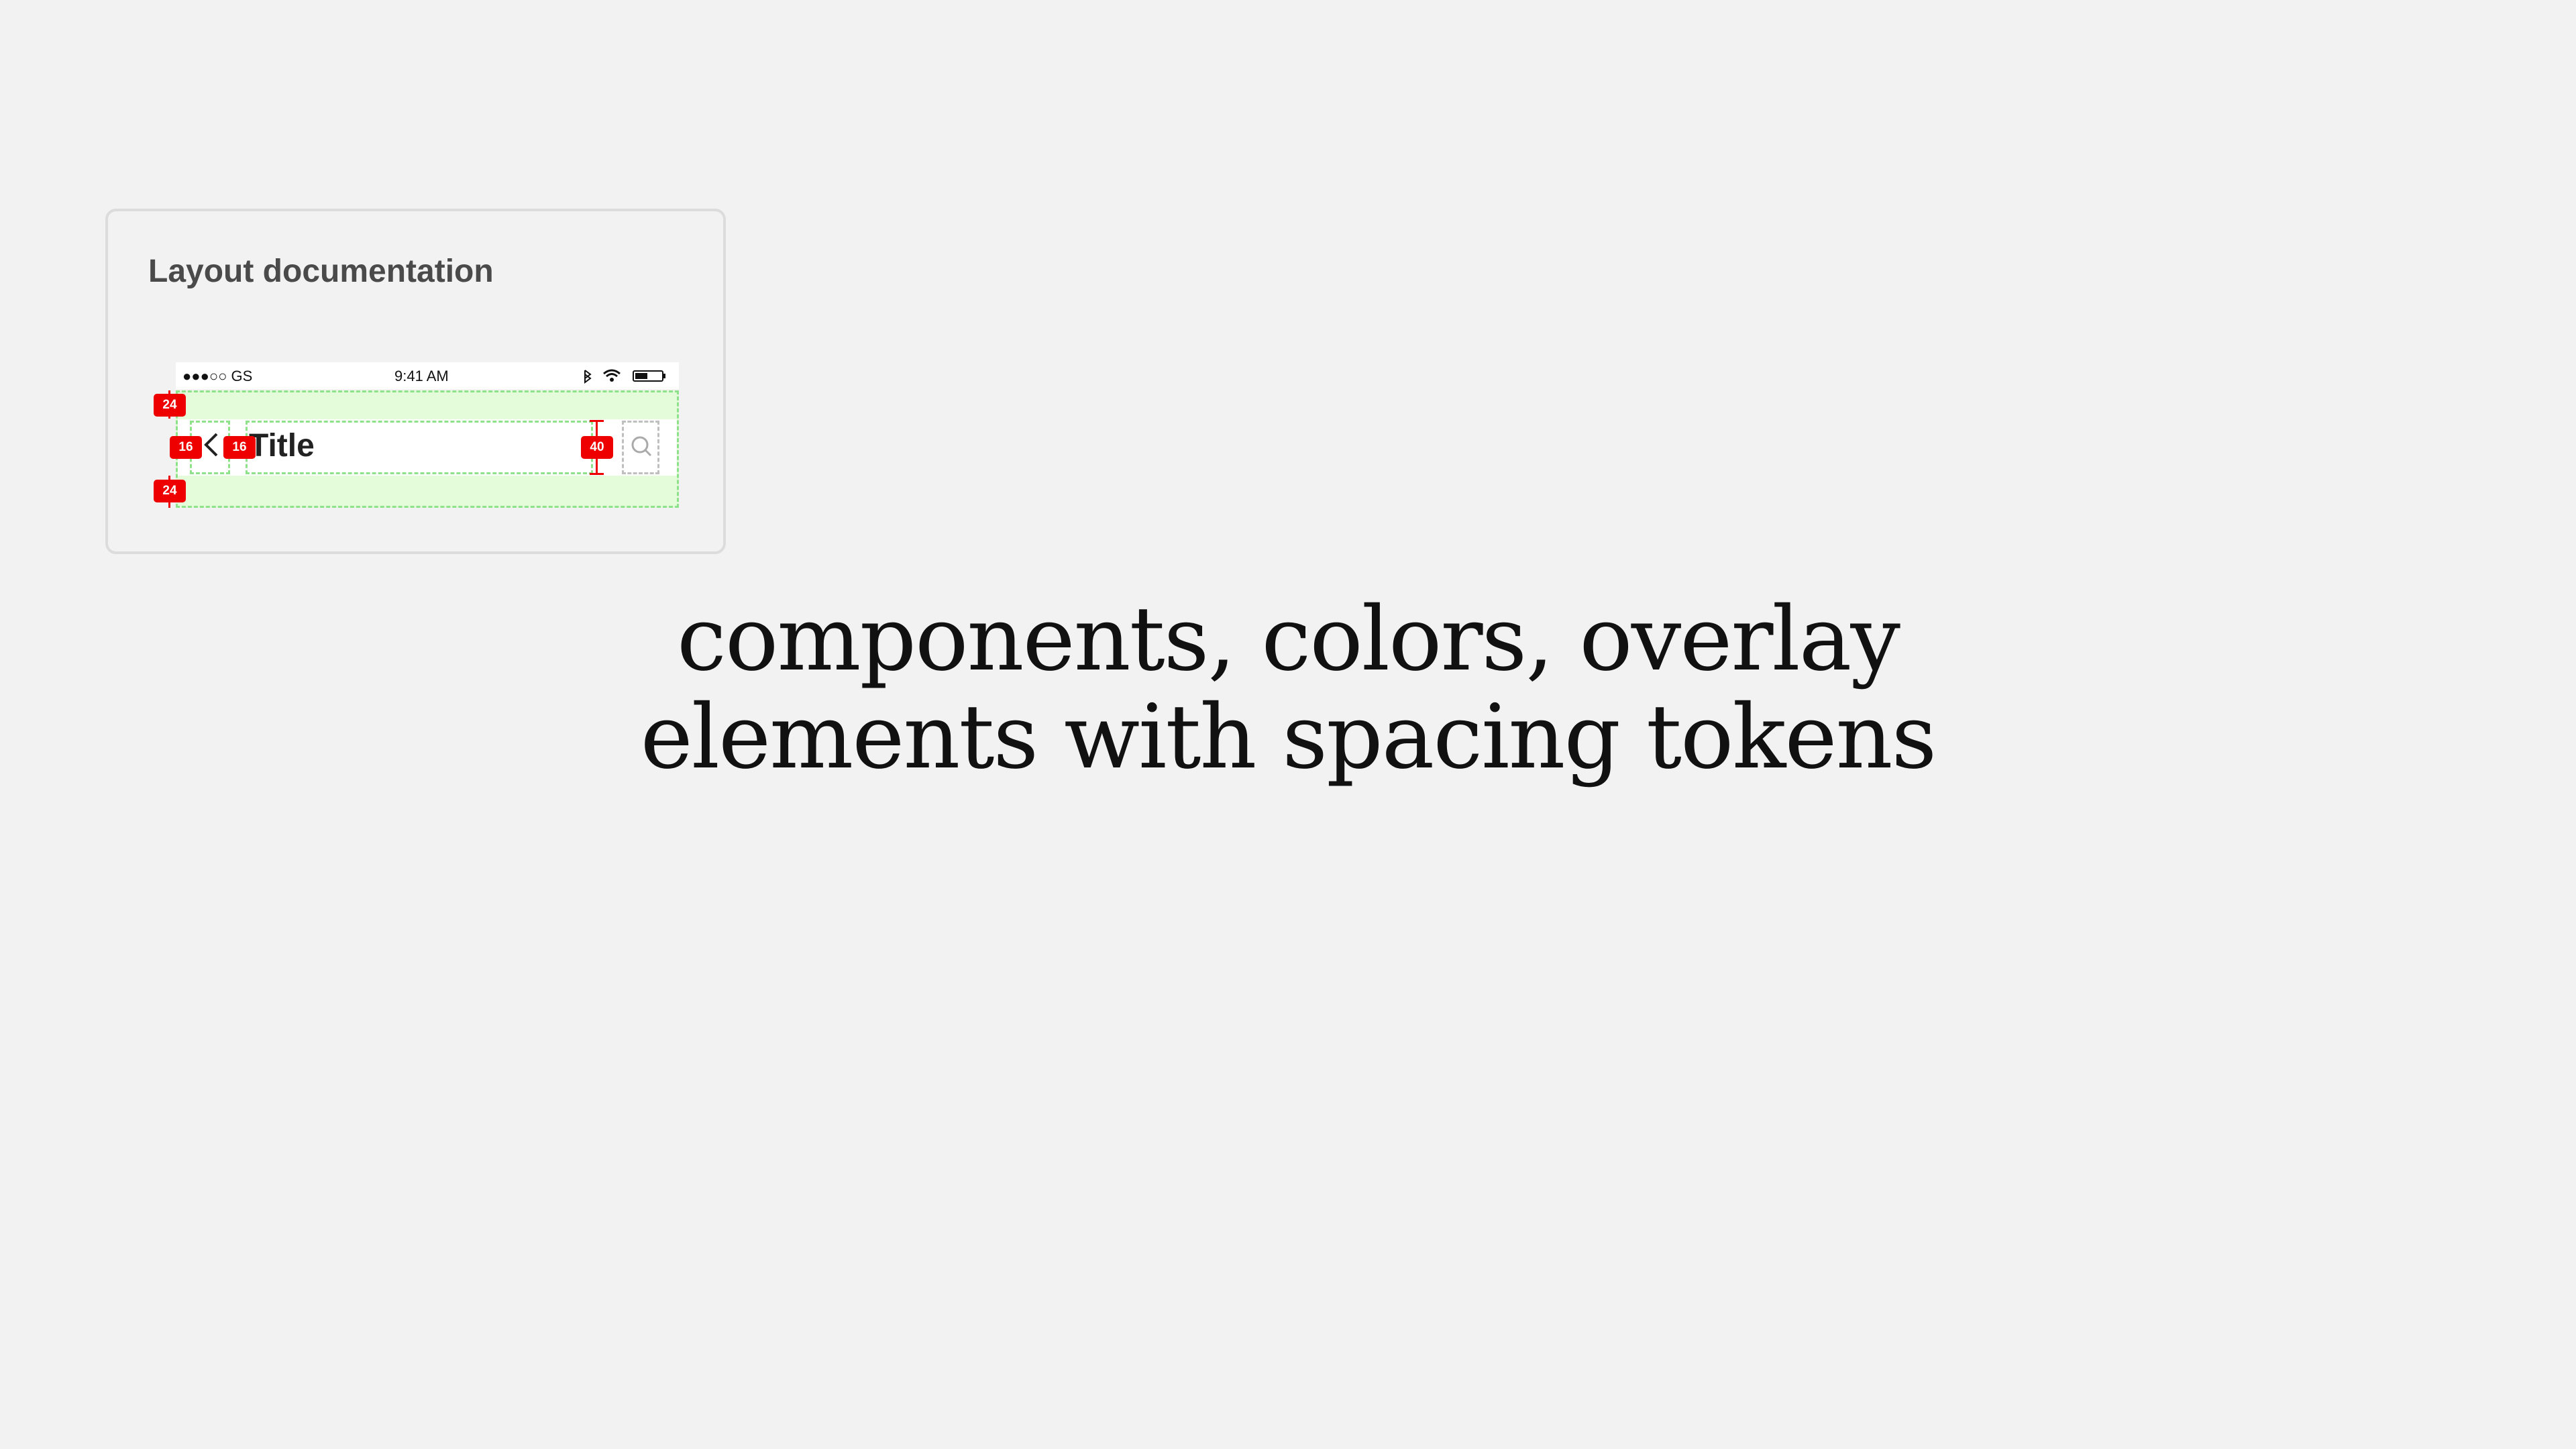 Image resolution: width=2576 pixels, height=1449 pixels. I want to click on status-carrier: ●●●○○ GS, so click(217, 376).